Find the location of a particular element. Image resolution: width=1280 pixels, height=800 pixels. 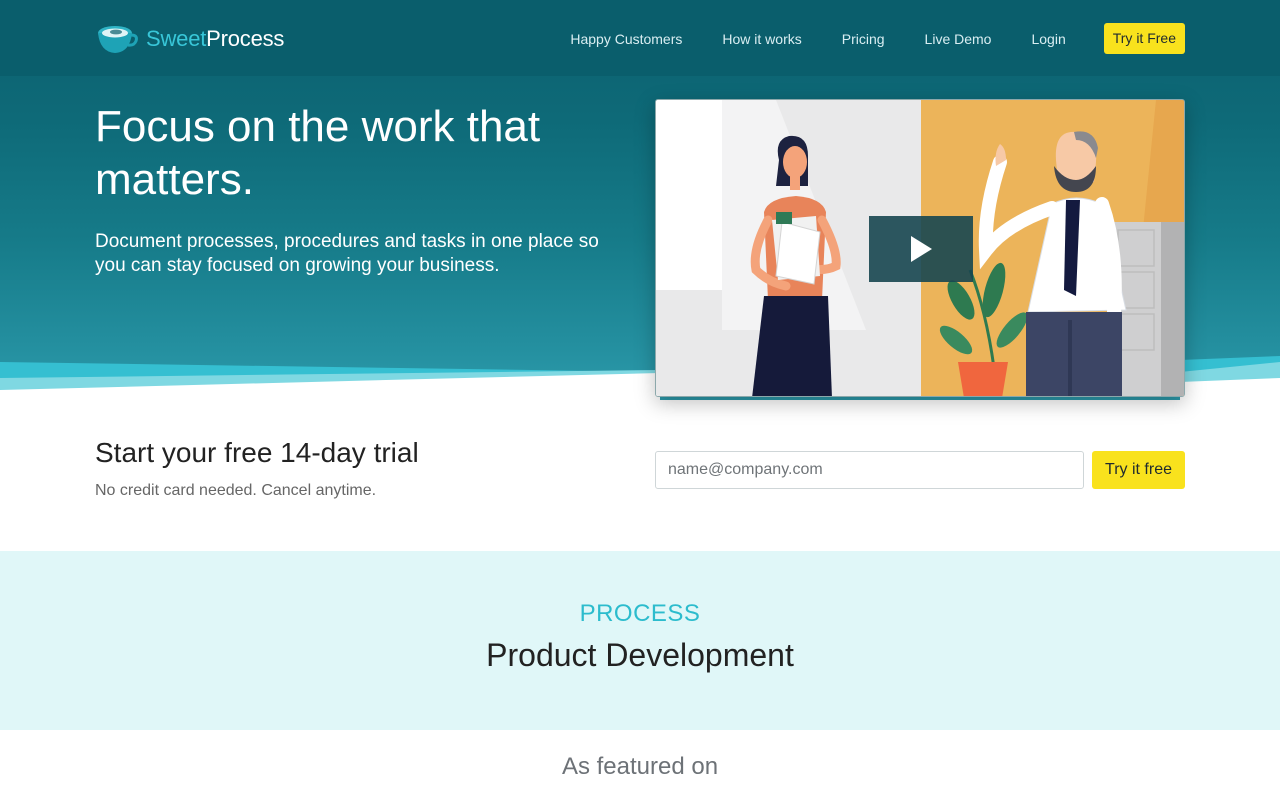

email-input is located at coordinates (869, 470).